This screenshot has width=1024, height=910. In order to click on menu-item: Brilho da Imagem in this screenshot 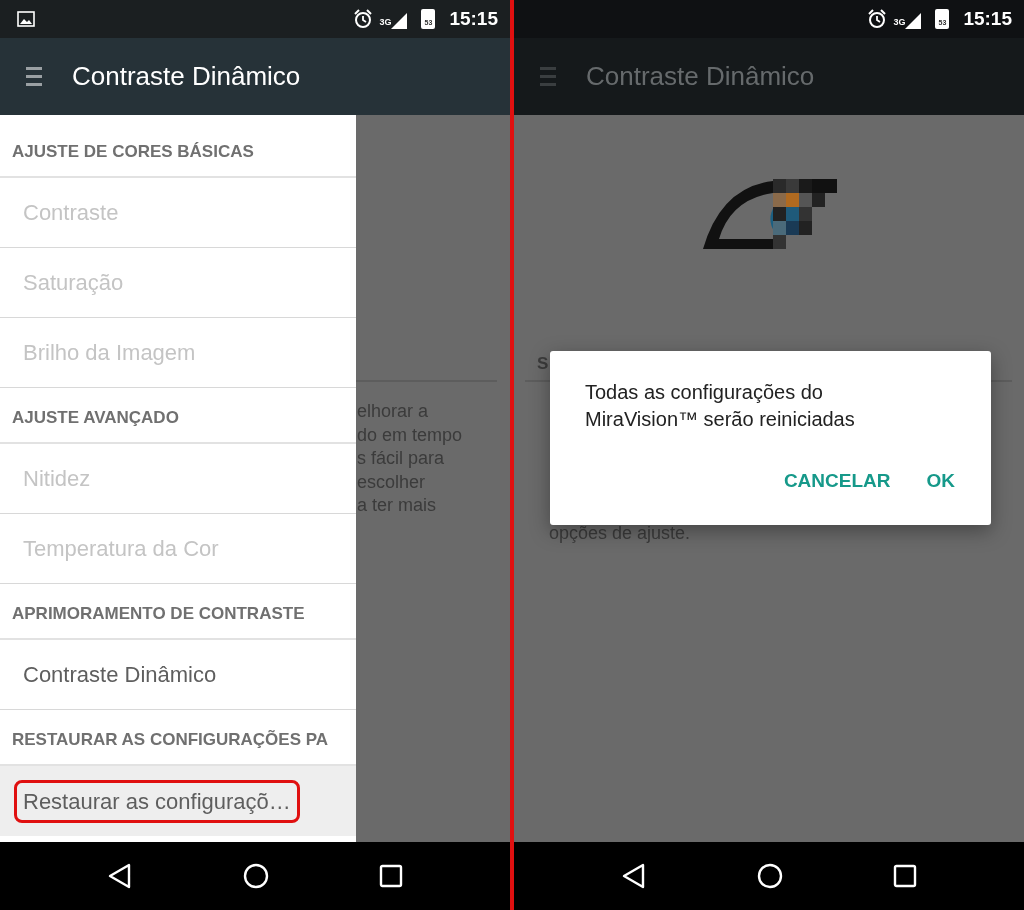, I will do `click(178, 353)`.